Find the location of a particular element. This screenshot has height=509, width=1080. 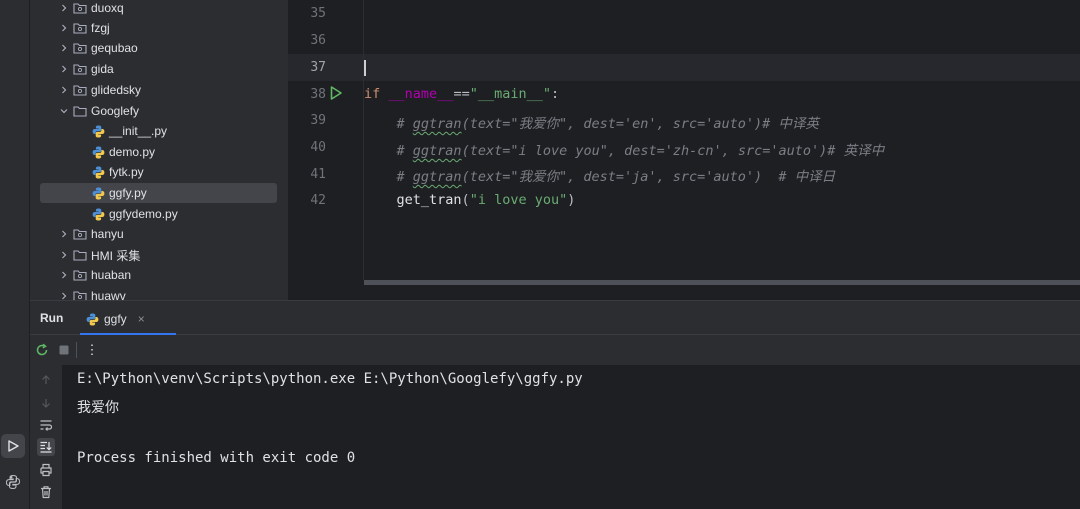

tree-item-label: Googlefy is located at coordinates (115, 111).